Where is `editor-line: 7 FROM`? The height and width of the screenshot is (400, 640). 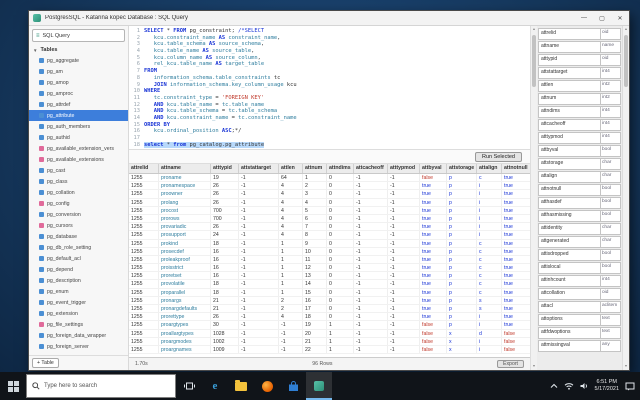 editor-line: 7 FROM is located at coordinates (329, 71).